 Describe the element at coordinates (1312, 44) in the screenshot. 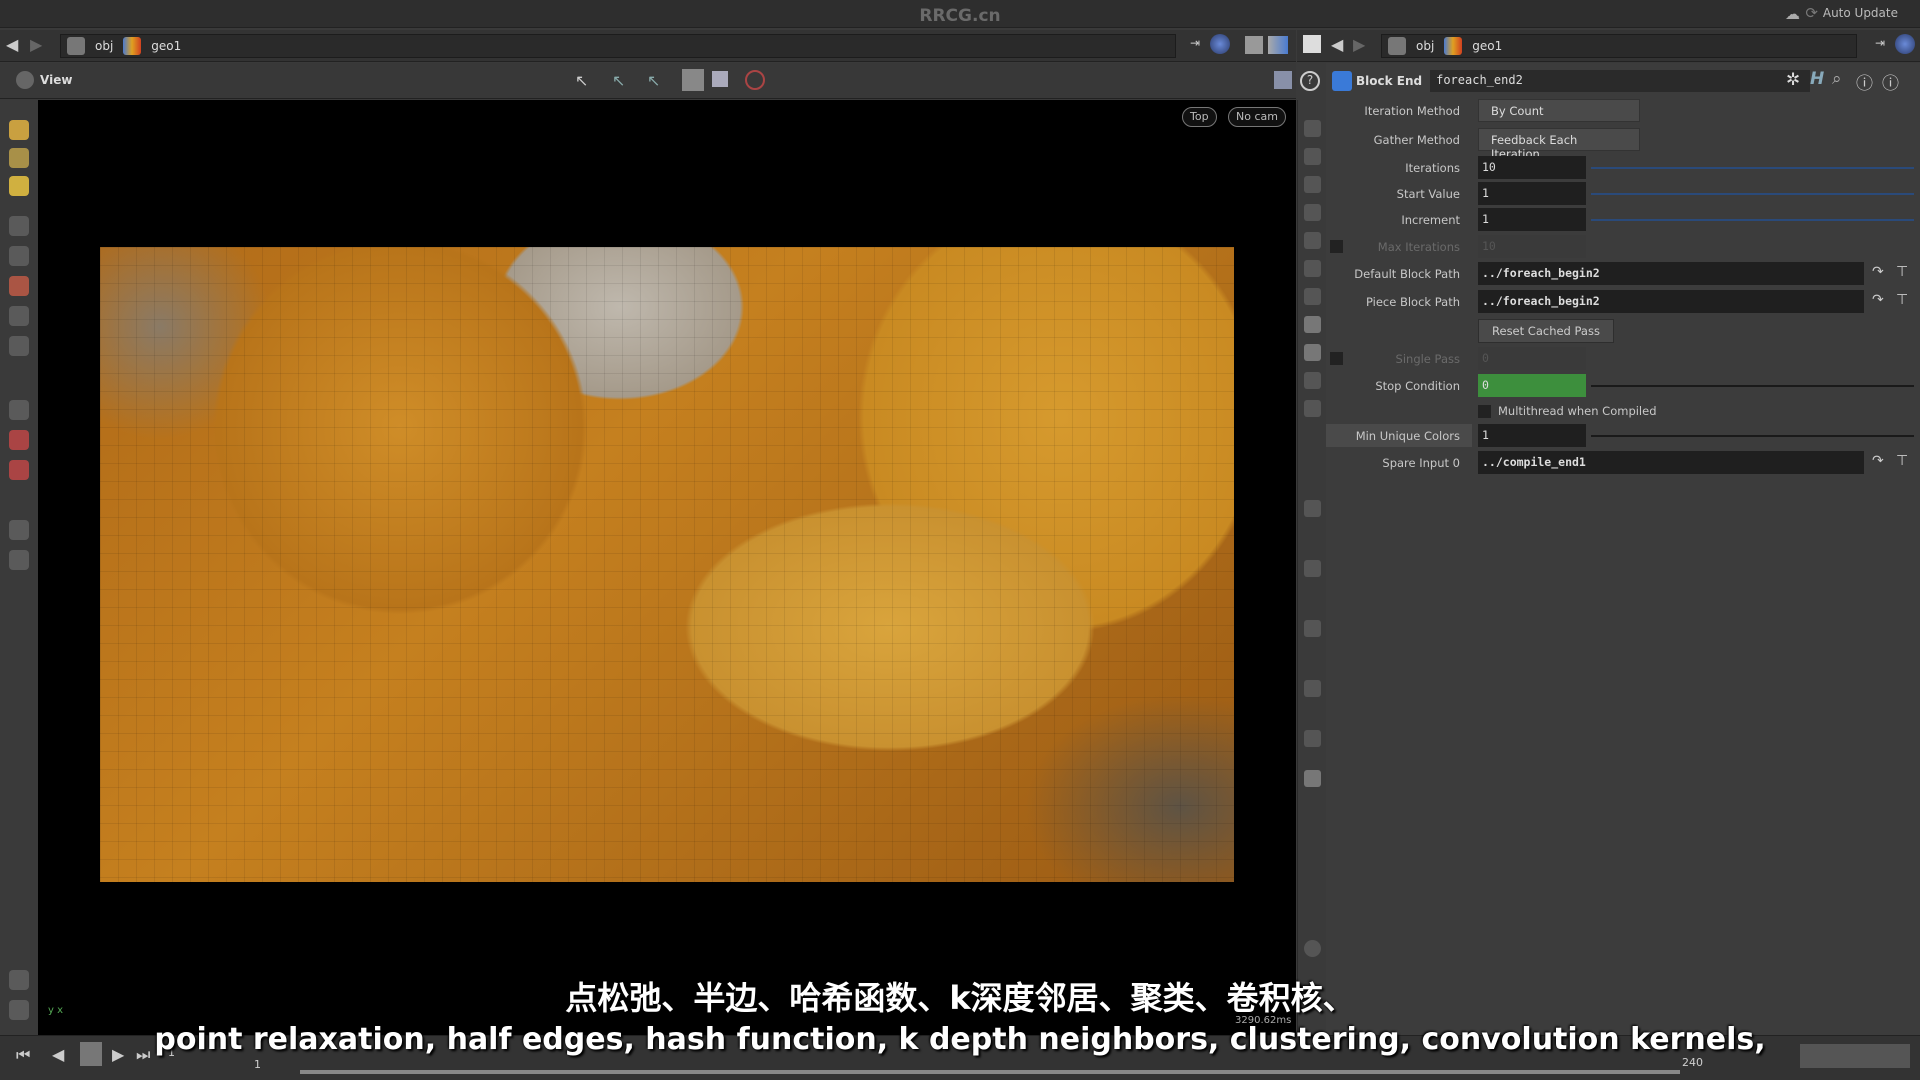

I see `white-square-icon` at that location.